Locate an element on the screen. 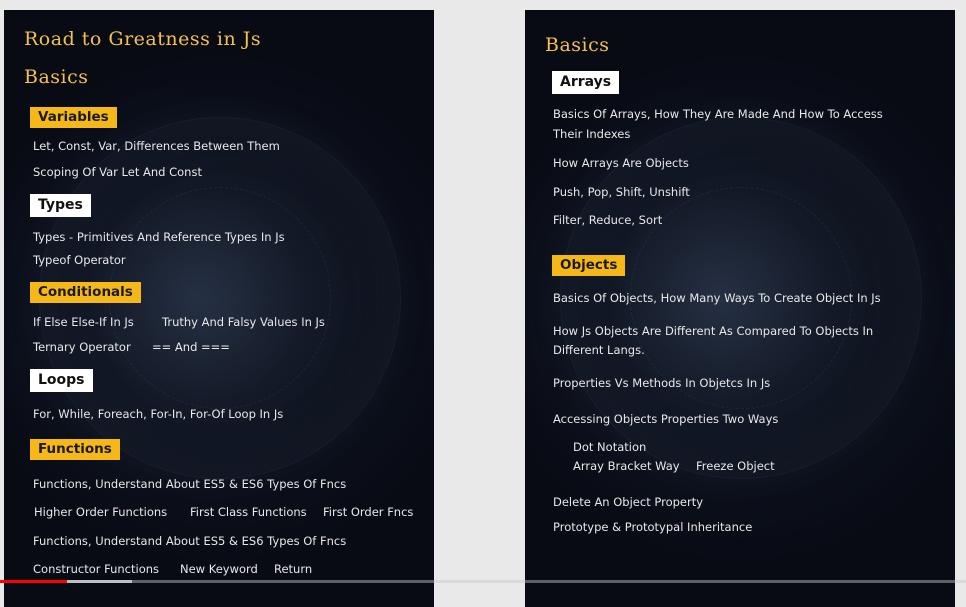 The height and width of the screenshot is (607, 966). list-item: Scoping Of Var Let And Const is located at coordinates (117, 172).